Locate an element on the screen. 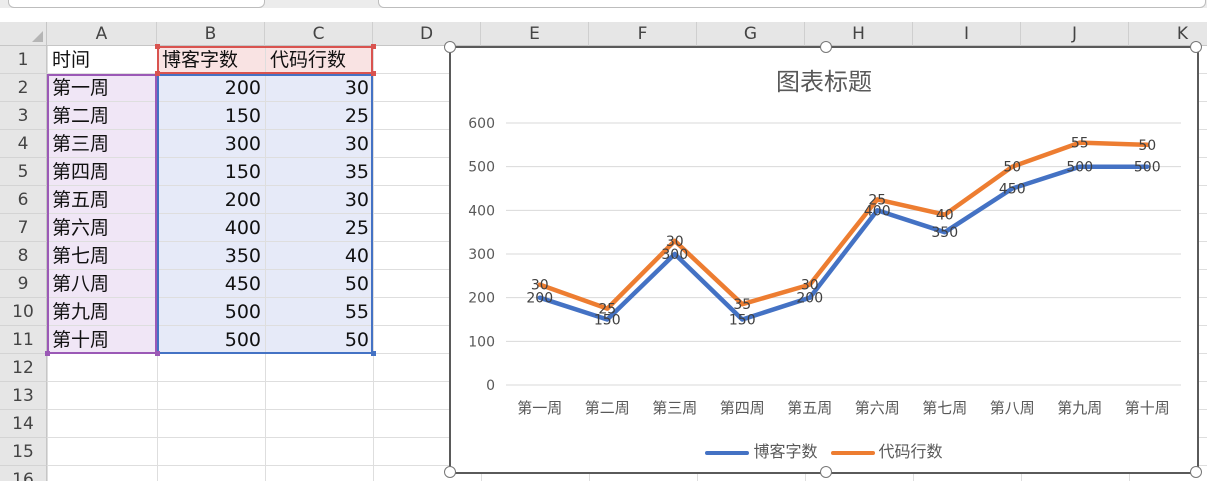 The width and height of the screenshot is (1207, 481). category-reference-border is located at coordinates (102, 214).